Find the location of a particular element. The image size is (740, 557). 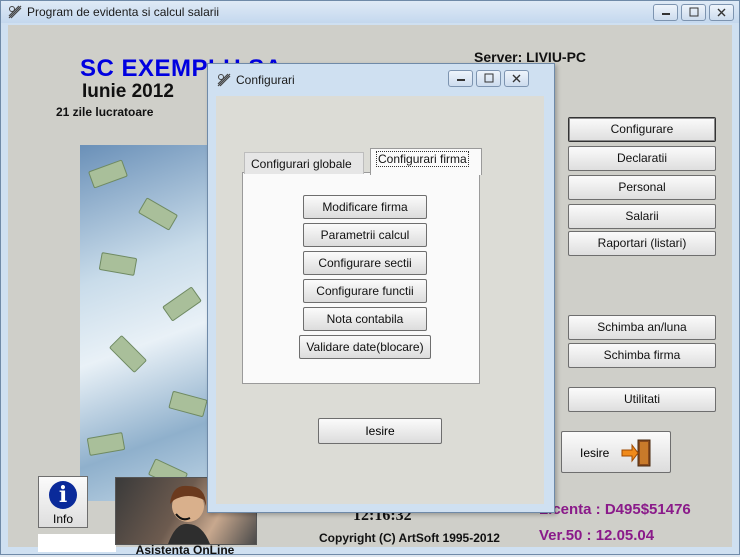

schimba-firma-button: Schimba firma is located at coordinates (642, 355).